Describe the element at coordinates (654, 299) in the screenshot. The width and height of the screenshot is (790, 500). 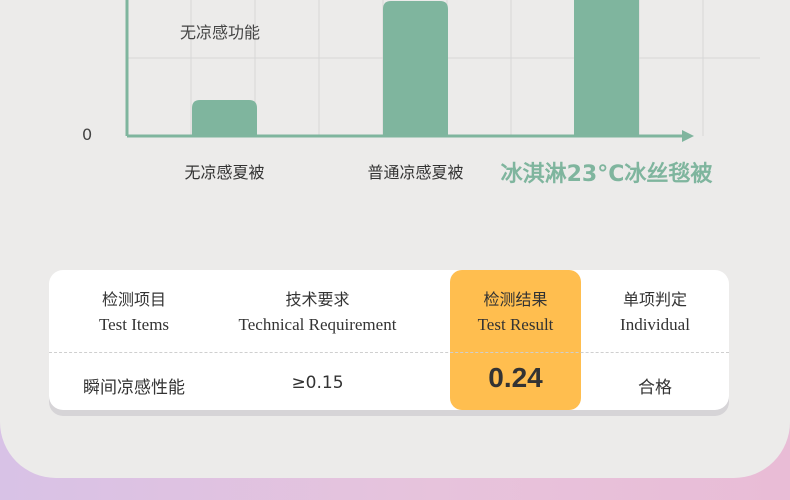
I see `header-cn: 单项判定` at that location.